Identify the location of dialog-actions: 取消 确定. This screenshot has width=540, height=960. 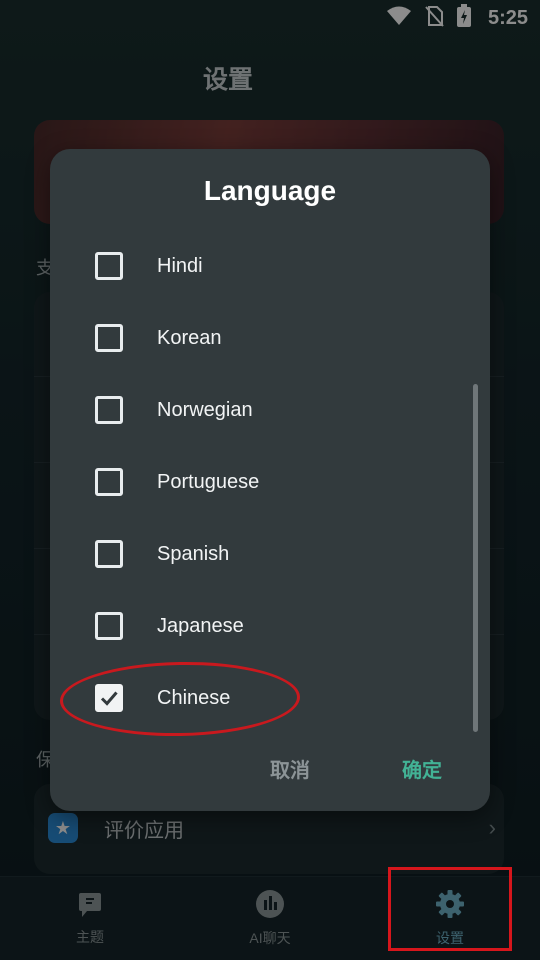
(270, 768).